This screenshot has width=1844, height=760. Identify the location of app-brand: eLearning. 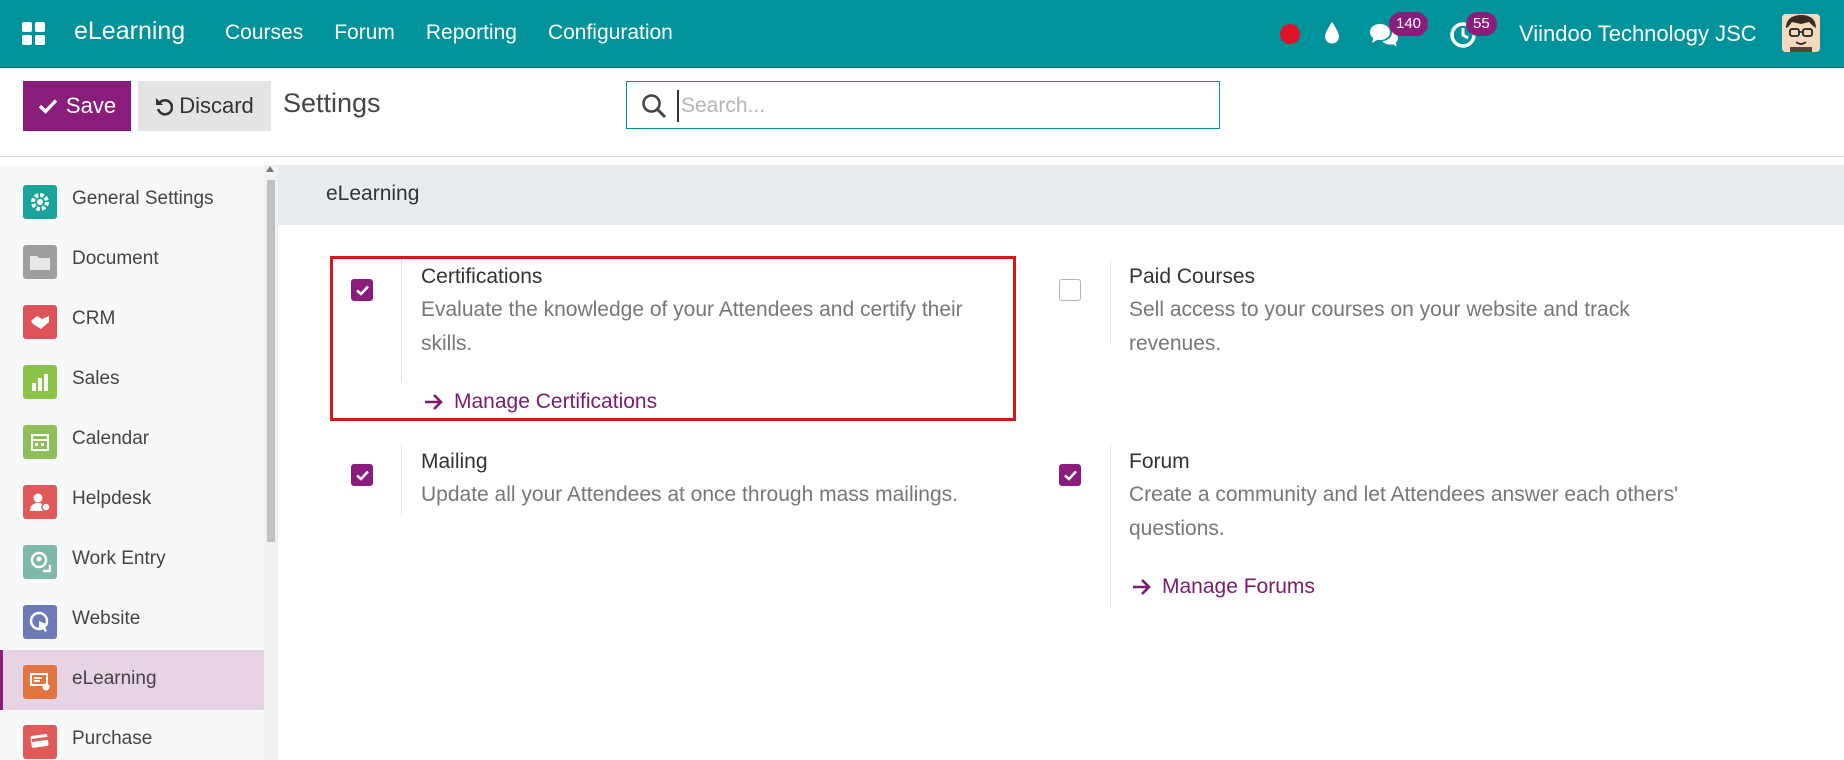
(129, 31).